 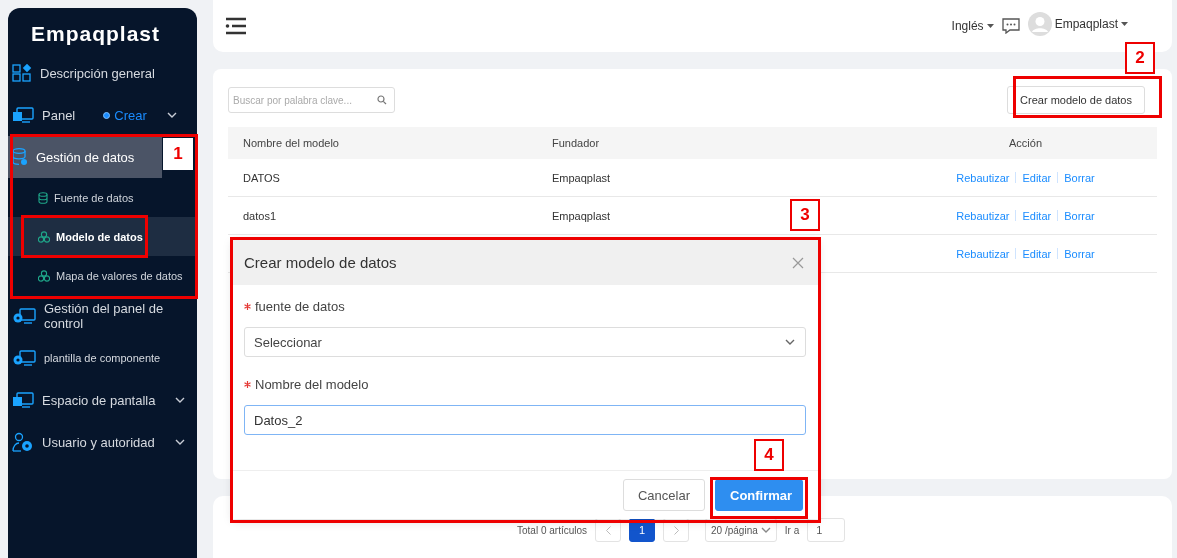 I want to click on grid-icon, so click(x=22, y=73).